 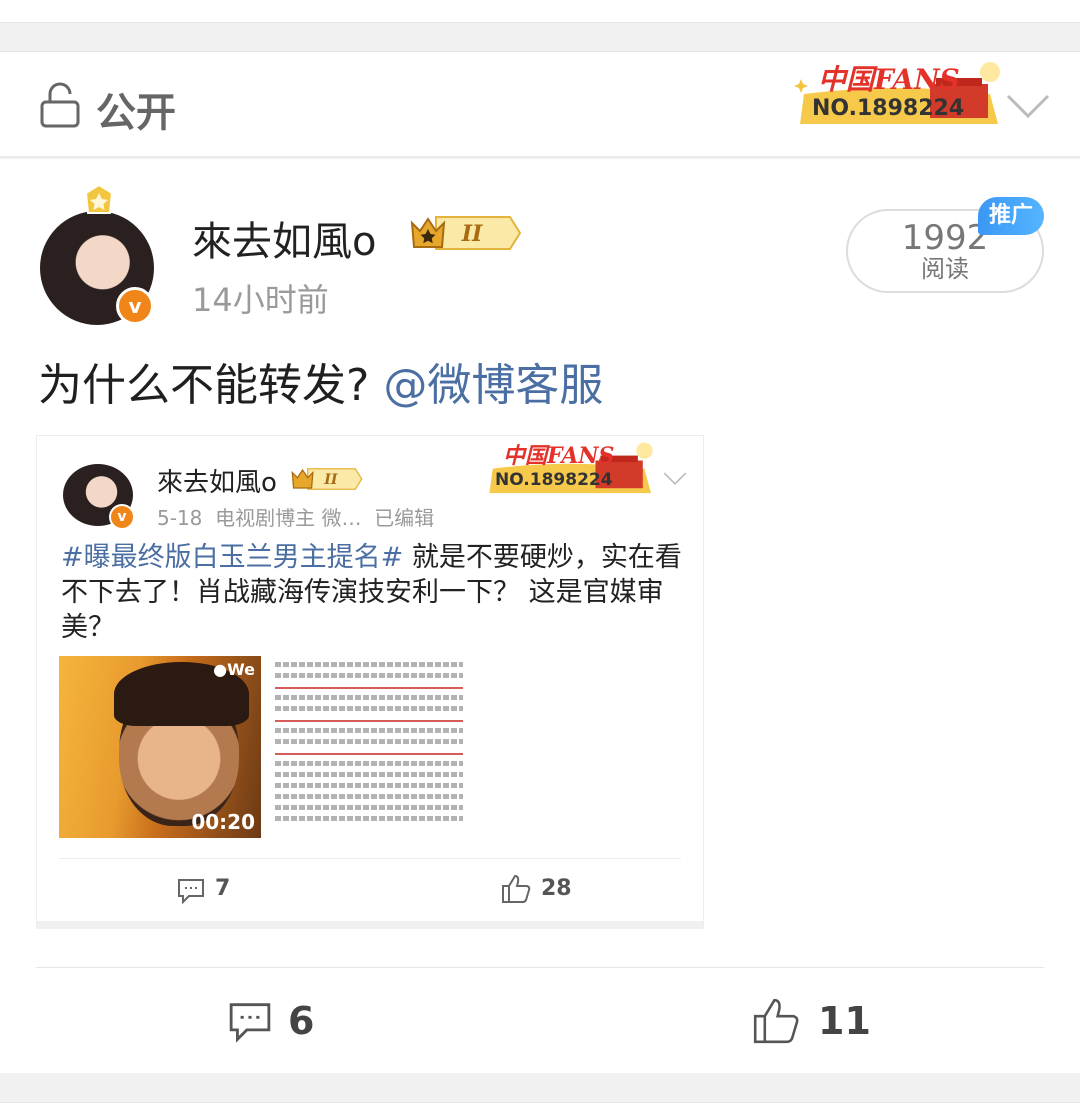 What do you see at coordinates (217, 480) in the screenshot?
I see `repost-author-name: 來去如風o` at bounding box center [217, 480].